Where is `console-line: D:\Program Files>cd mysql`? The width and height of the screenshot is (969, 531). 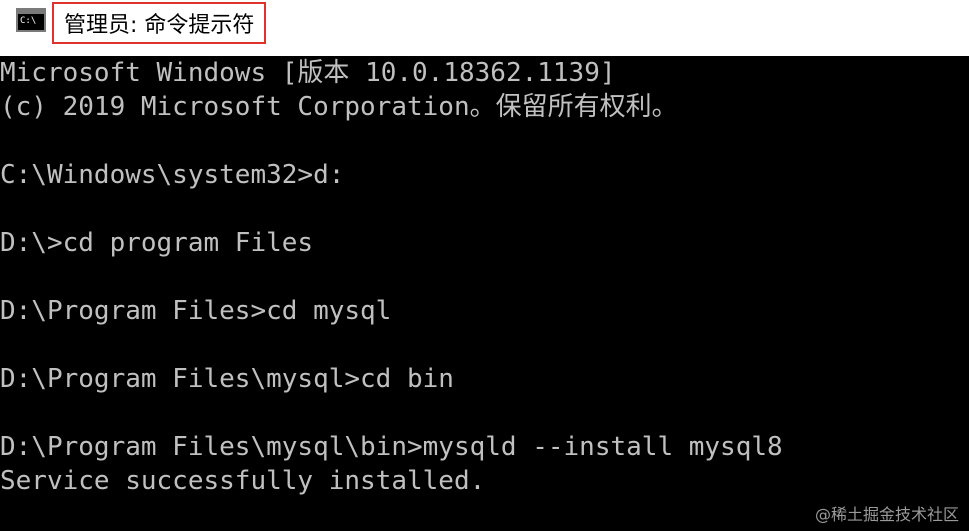 console-line: D:\Program Files>cd mysql is located at coordinates (196, 311).